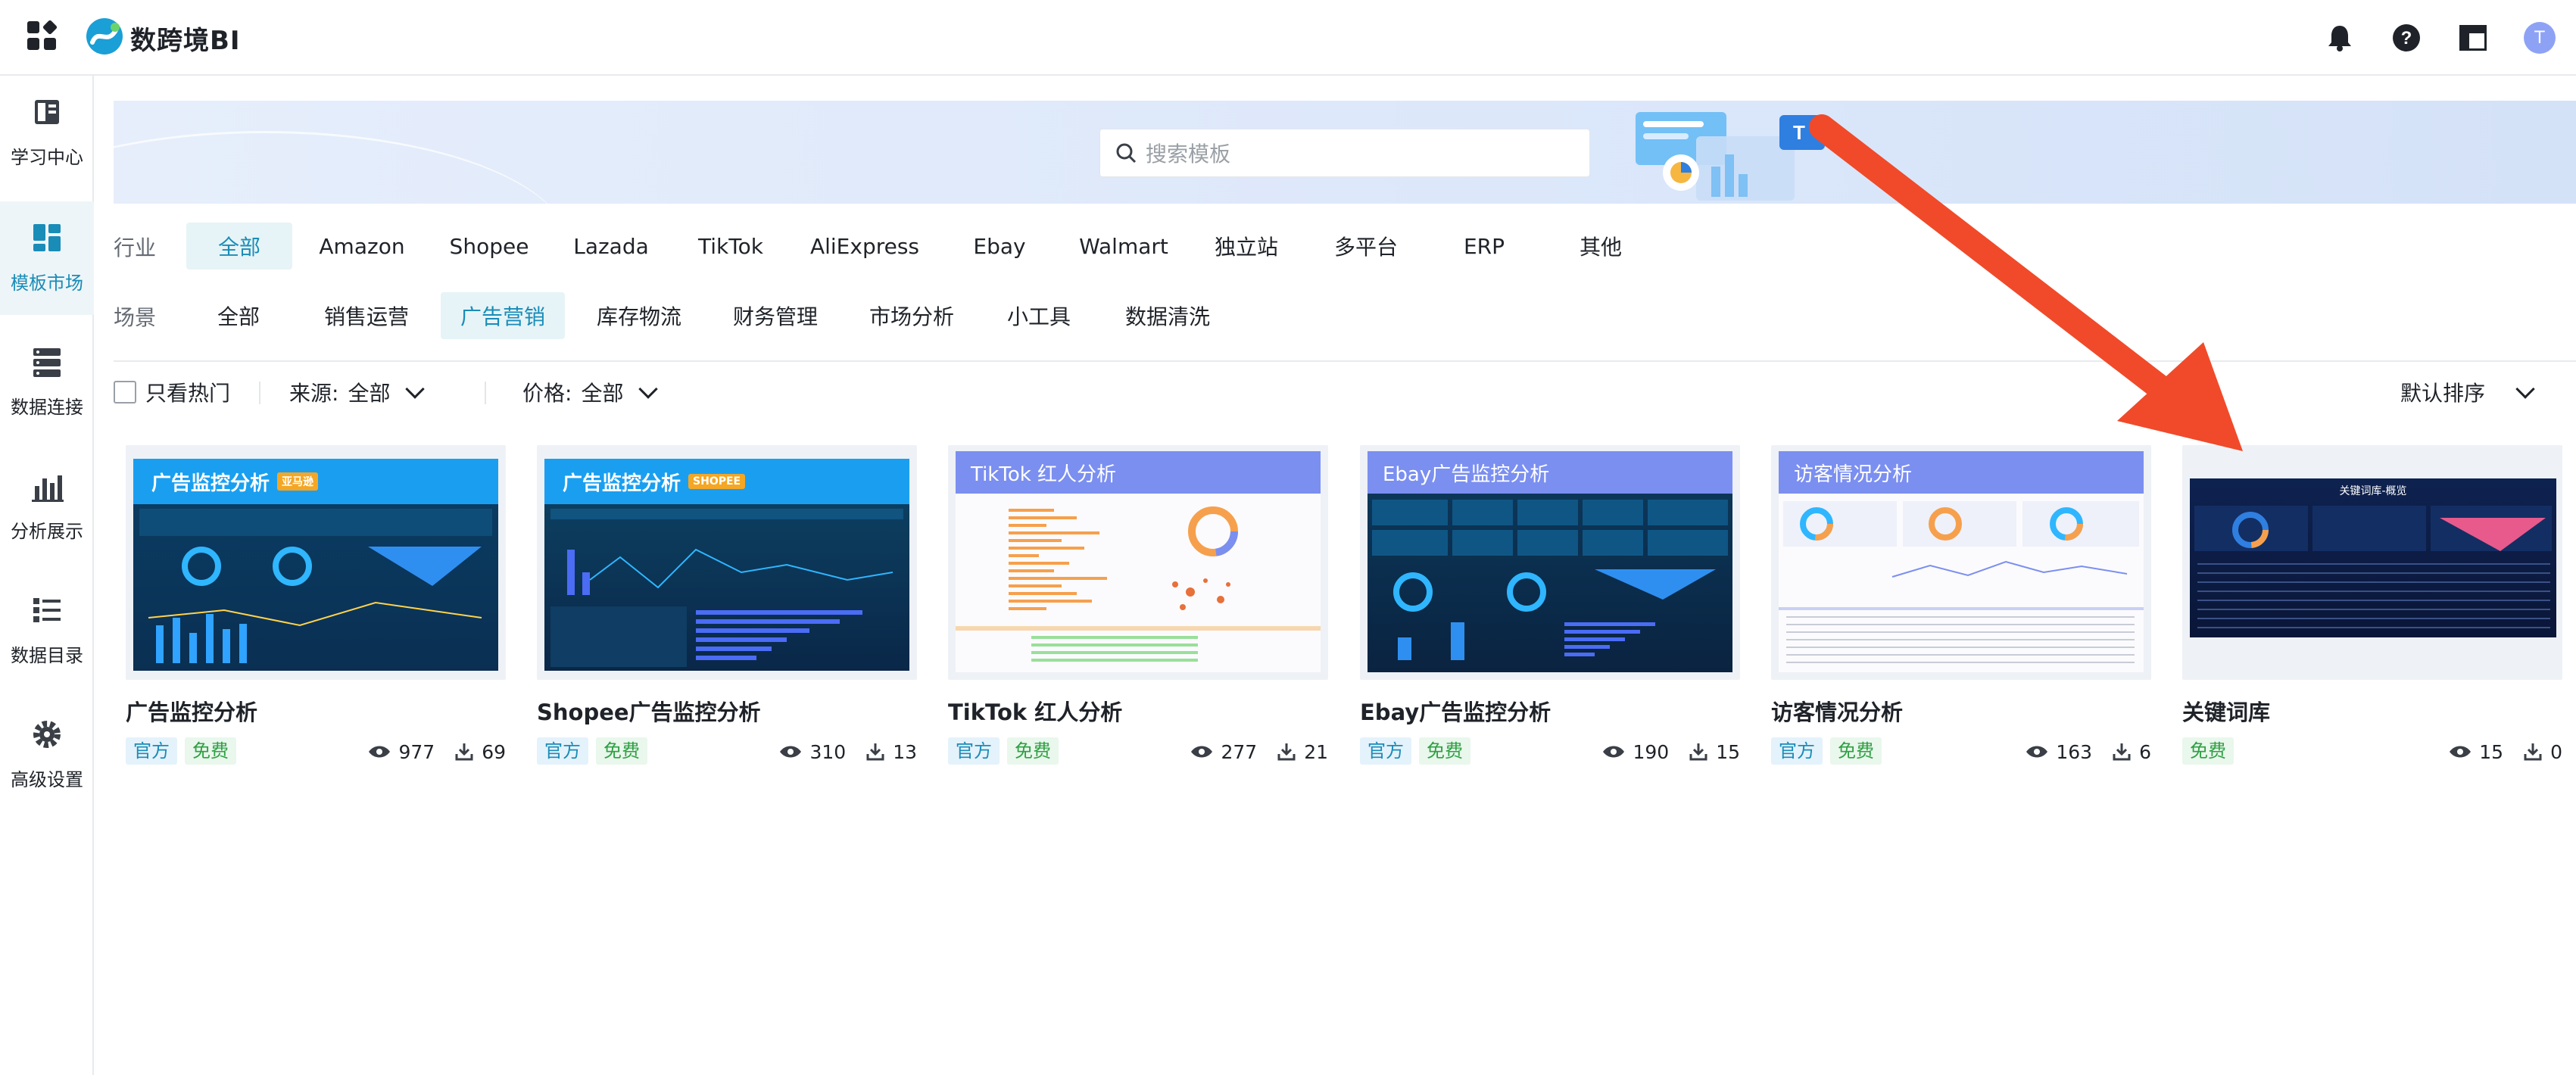  What do you see at coordinates (135, 247) in the screenshot?
I see `industry-filter-label: 行业` at bounding box center [135, 247].